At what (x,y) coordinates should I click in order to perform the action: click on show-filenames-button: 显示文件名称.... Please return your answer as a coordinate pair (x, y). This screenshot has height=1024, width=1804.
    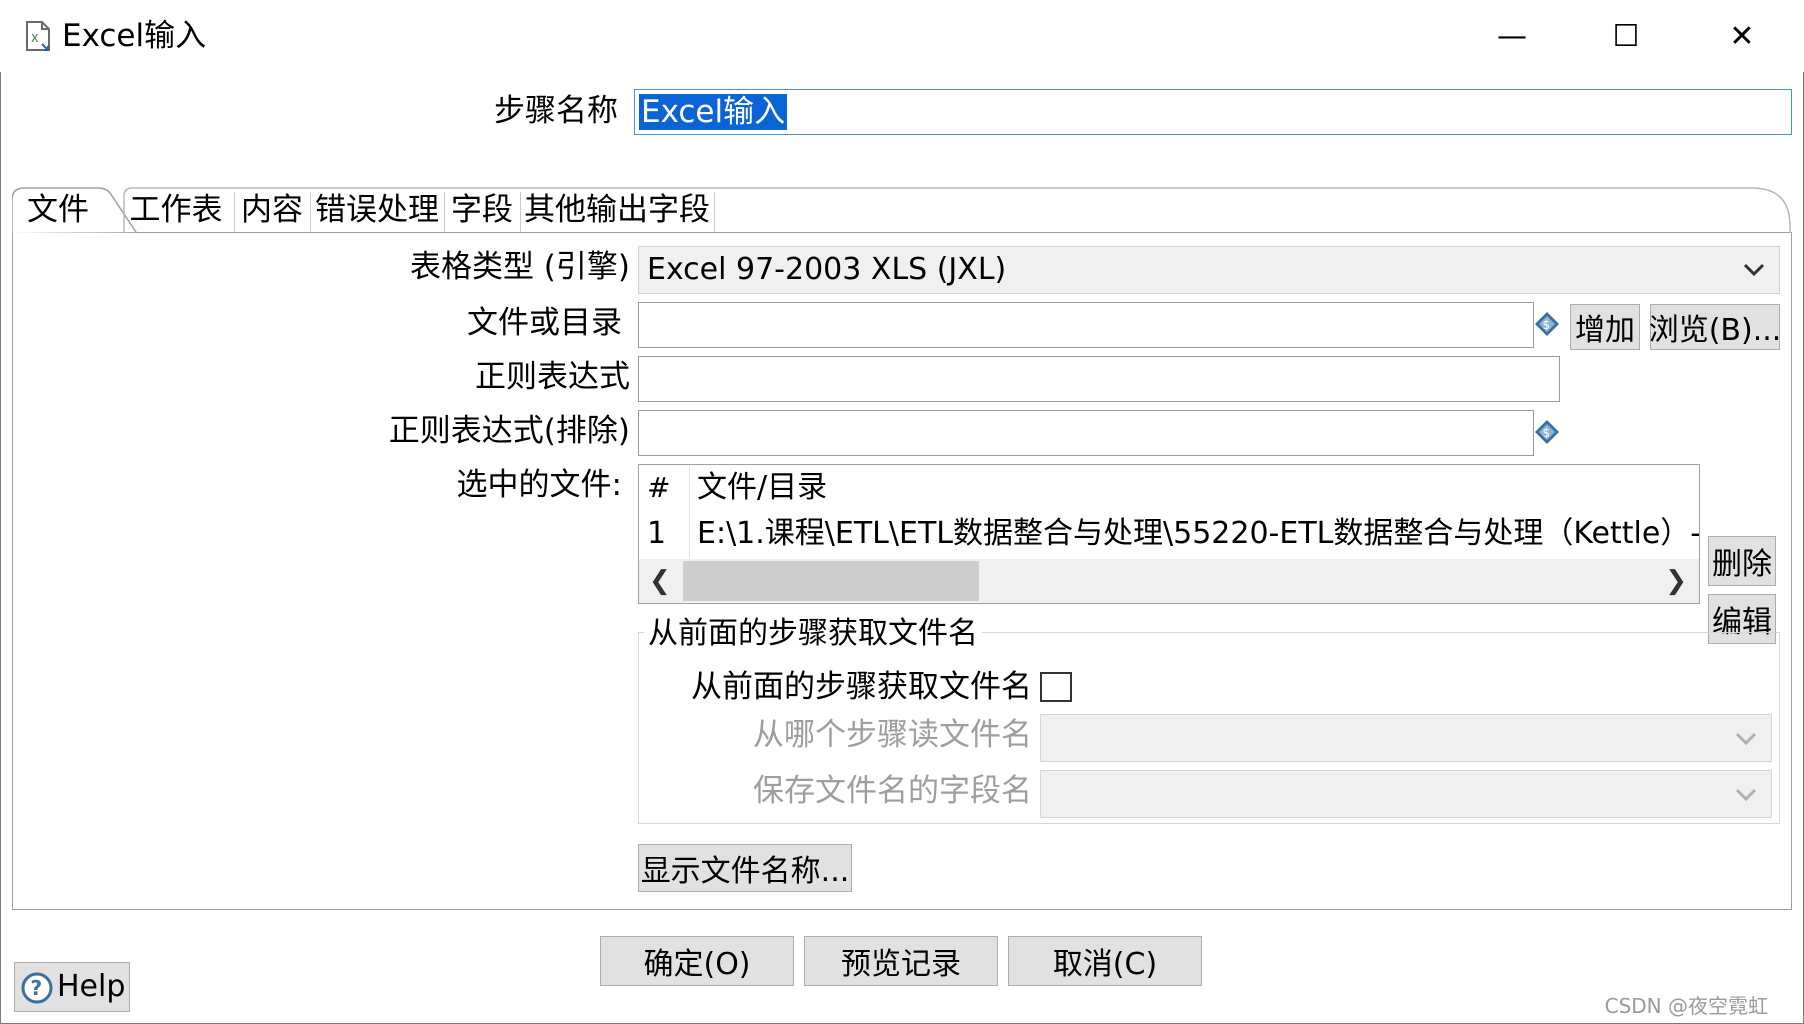
    Looking at the image, I should click on (745, 868).